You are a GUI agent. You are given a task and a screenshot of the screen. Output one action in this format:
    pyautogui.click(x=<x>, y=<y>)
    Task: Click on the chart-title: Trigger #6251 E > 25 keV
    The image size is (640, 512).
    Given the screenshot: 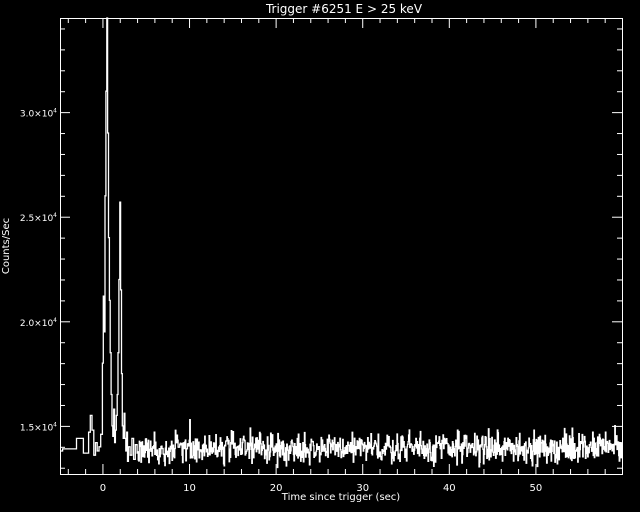 What is the action you would take?
    pyautogui.click(x=344, y=9)
    